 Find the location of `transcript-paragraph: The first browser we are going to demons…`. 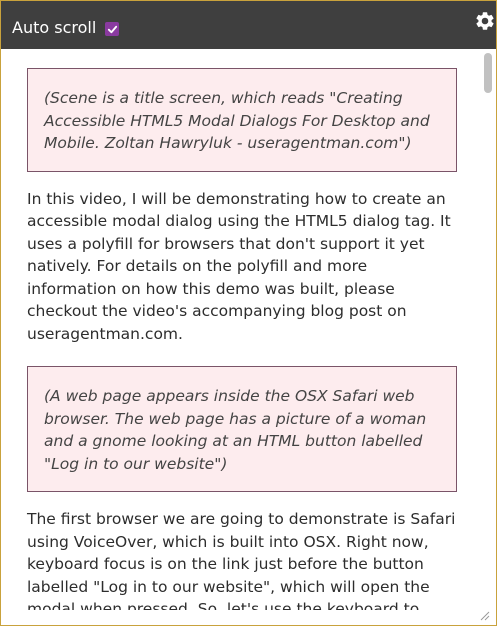

transcript-paragraph: The first browser we are going to demons… is located at coordinates (241, 560).